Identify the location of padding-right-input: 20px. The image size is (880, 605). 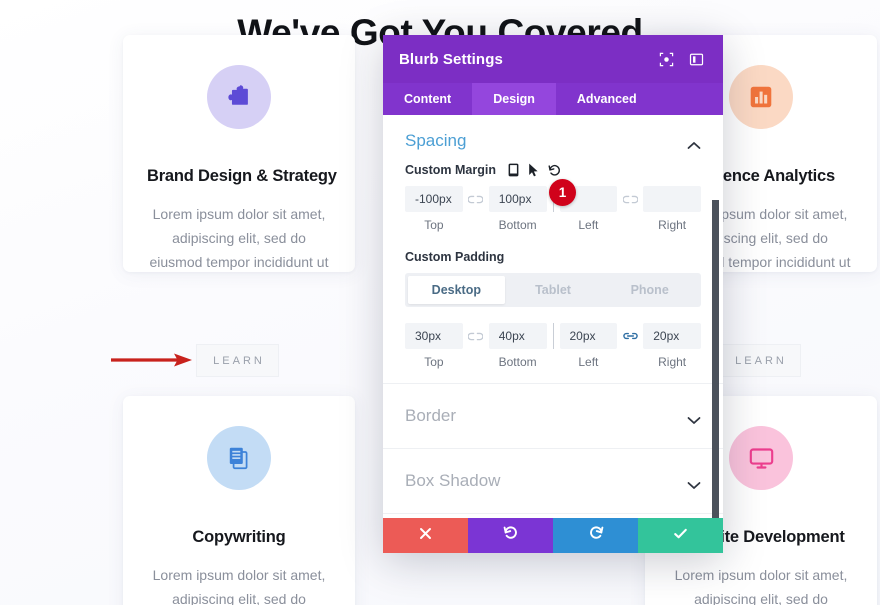
(672, 336).